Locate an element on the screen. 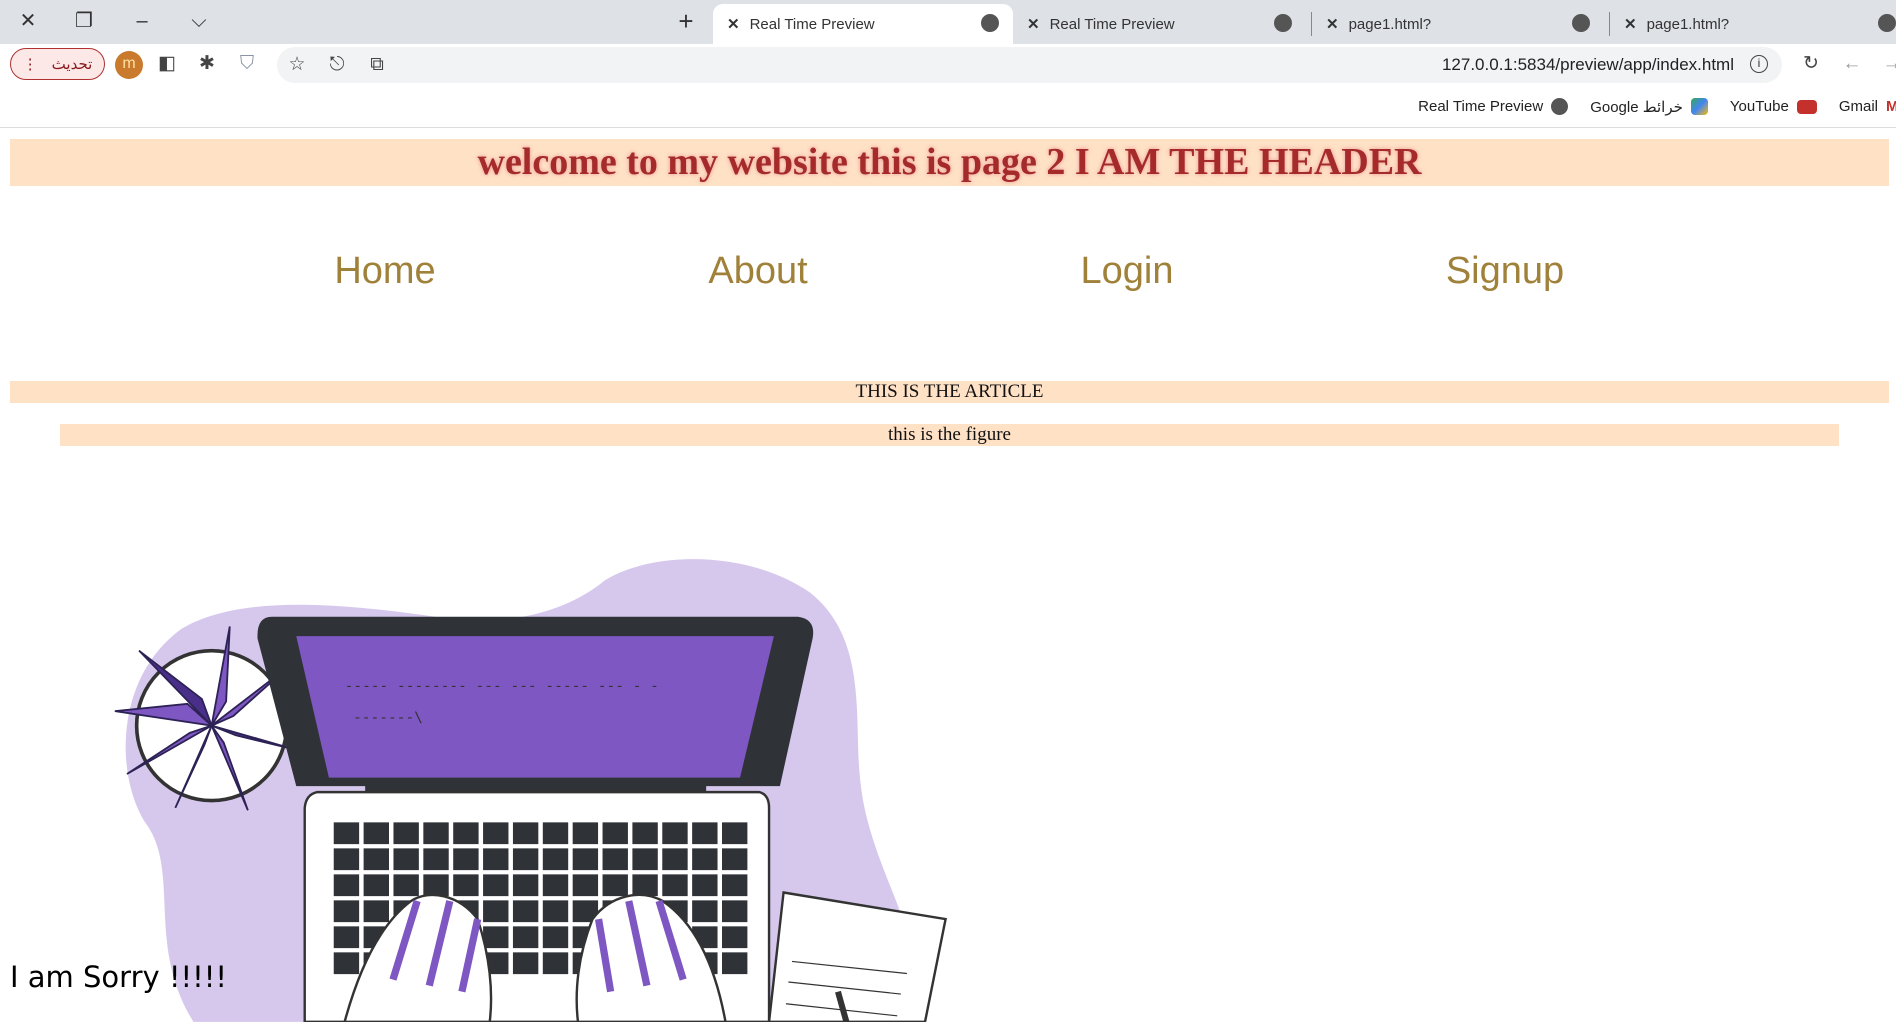 This screenshot has width=1896, height=1022. sorry-text: I am Sorry !!!!! is located at coordinates (119, 977).